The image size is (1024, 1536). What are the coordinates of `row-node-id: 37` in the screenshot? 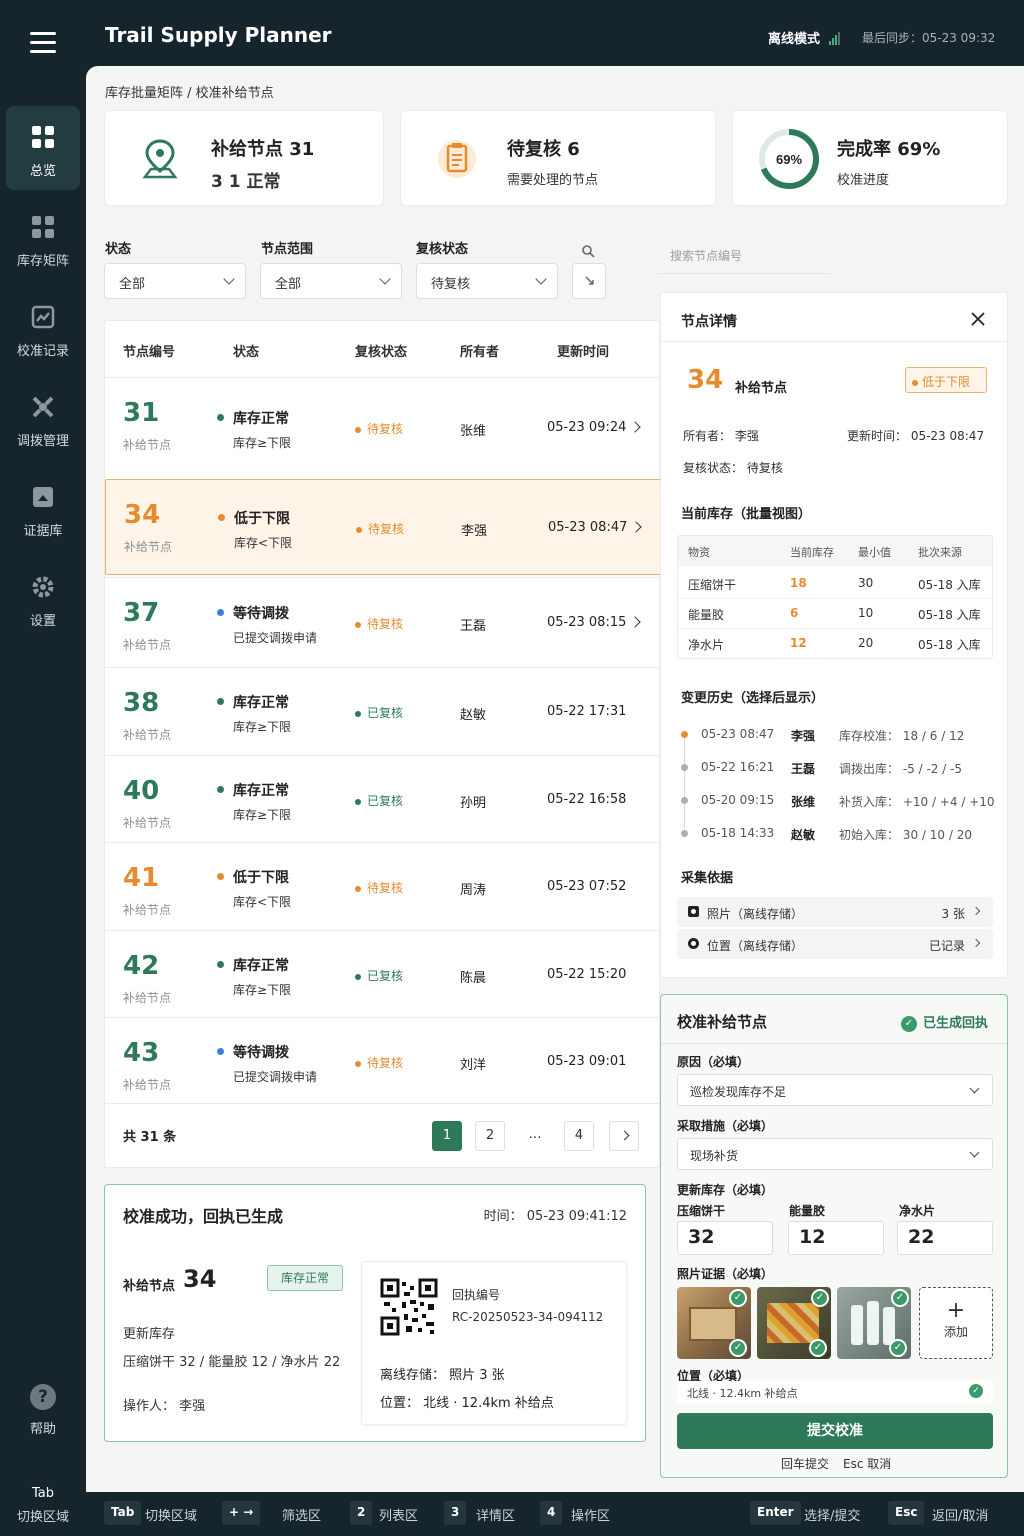 It's located at (141, 613).